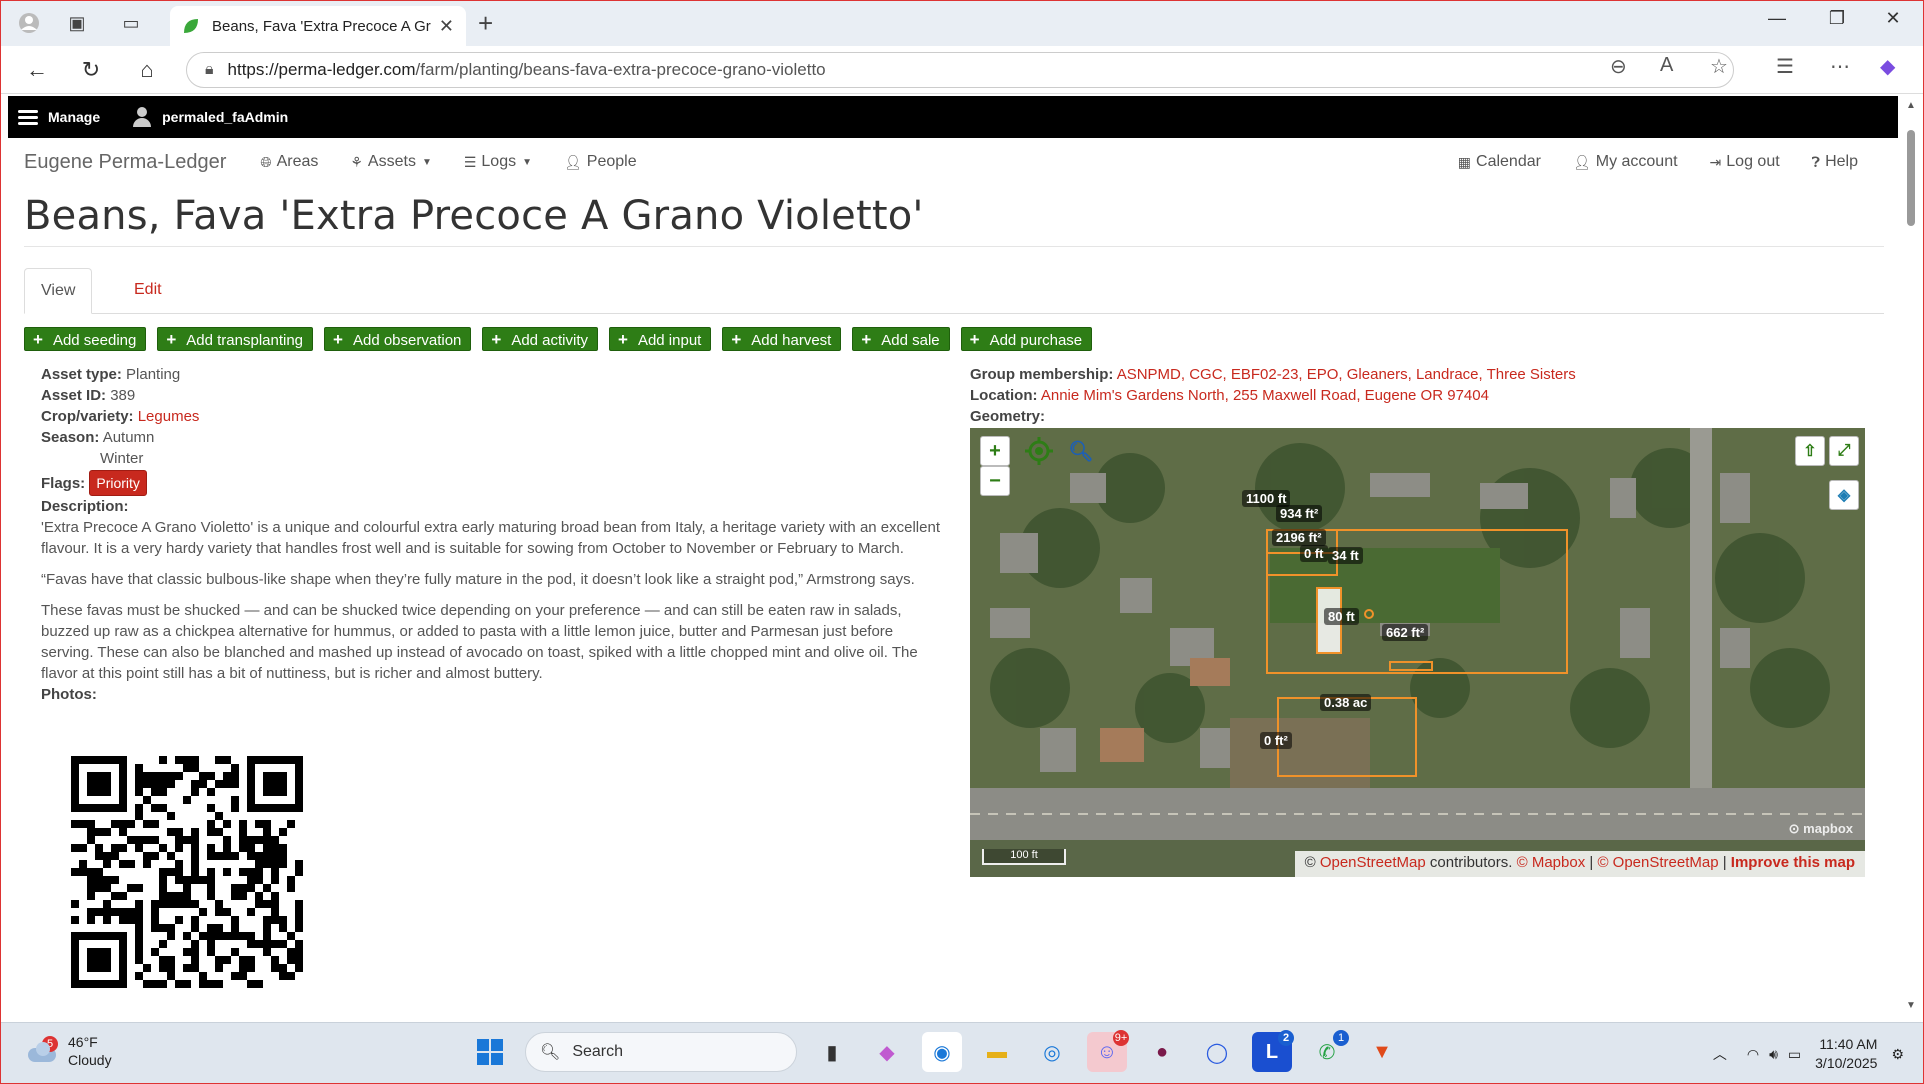 This screenshot has height=1084, width=1924. What do you see at coordinates (1844, 495) in the screenshot?
I see `layers-icon: ◈` at bounding box center [1844, 495].